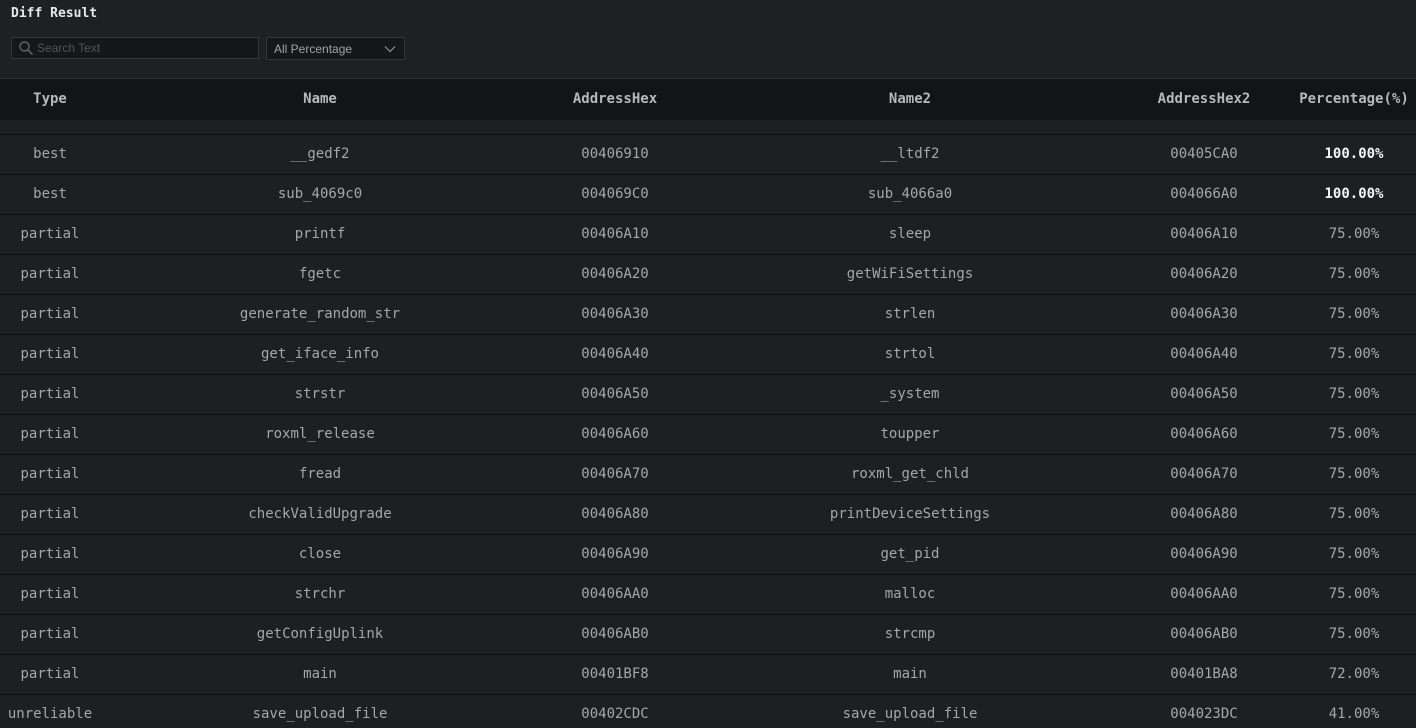 The image size is (1416, 728). Describe the element at coordinates (320, 274) in the screenshot. I see `cell-name: fgetc` at that location.